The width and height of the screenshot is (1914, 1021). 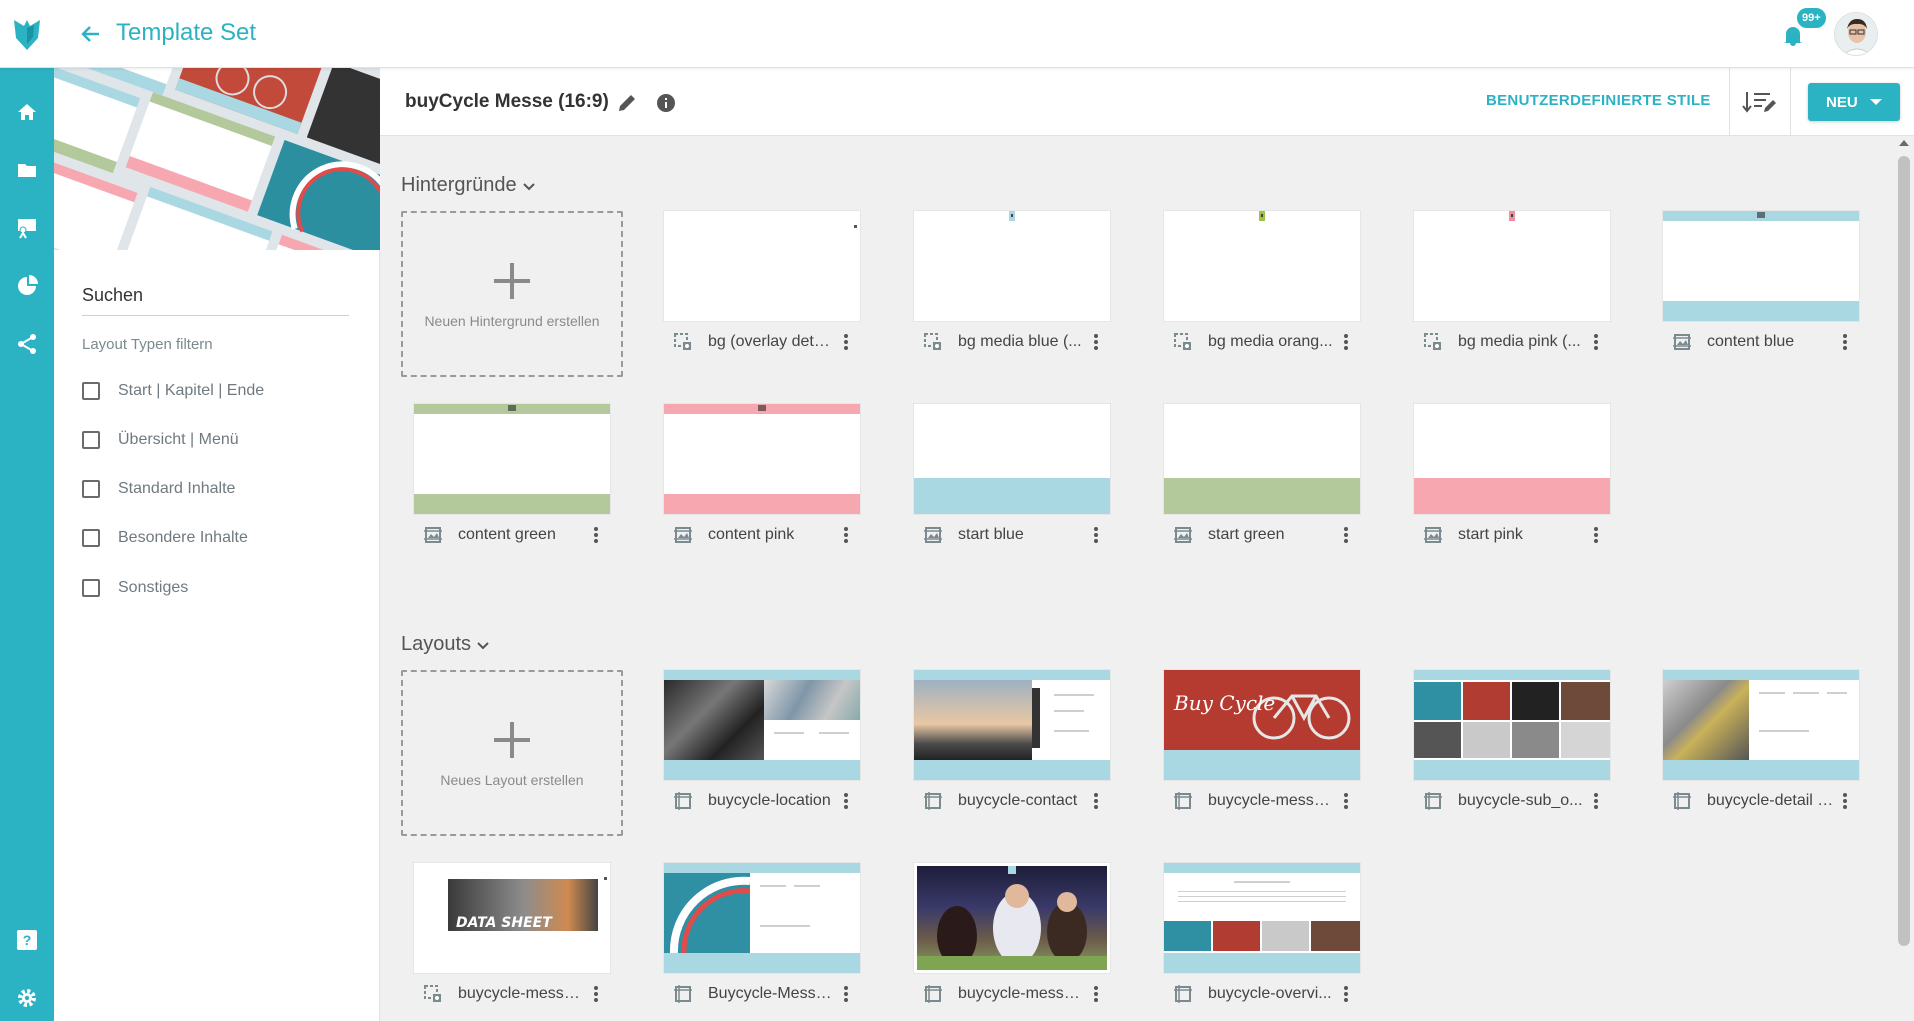 I want to click on background-media-icon, so click(x=682, y=341).